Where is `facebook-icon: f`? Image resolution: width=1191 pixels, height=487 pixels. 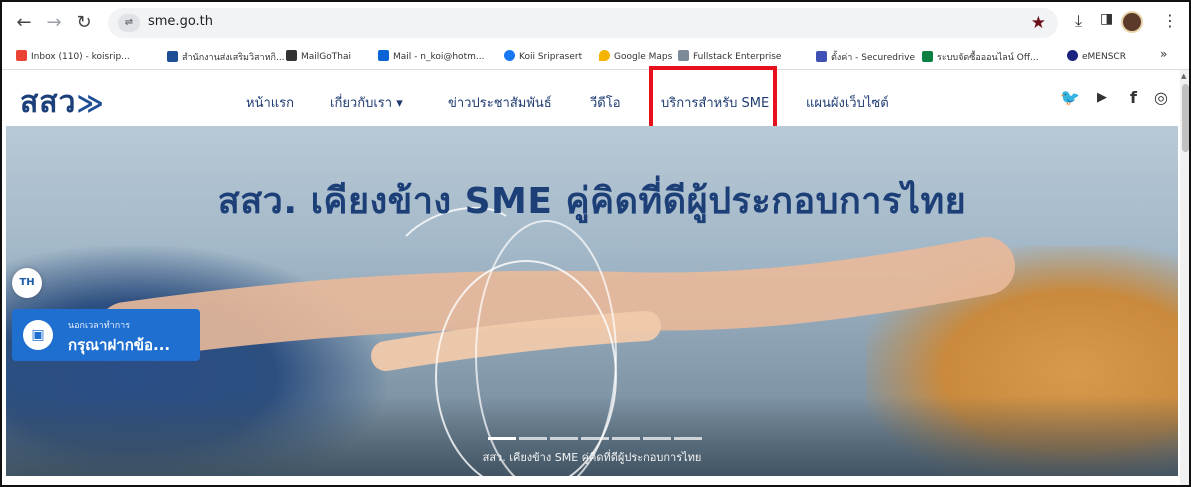 facebook-icon: f is located at coordinates (1133, 97).